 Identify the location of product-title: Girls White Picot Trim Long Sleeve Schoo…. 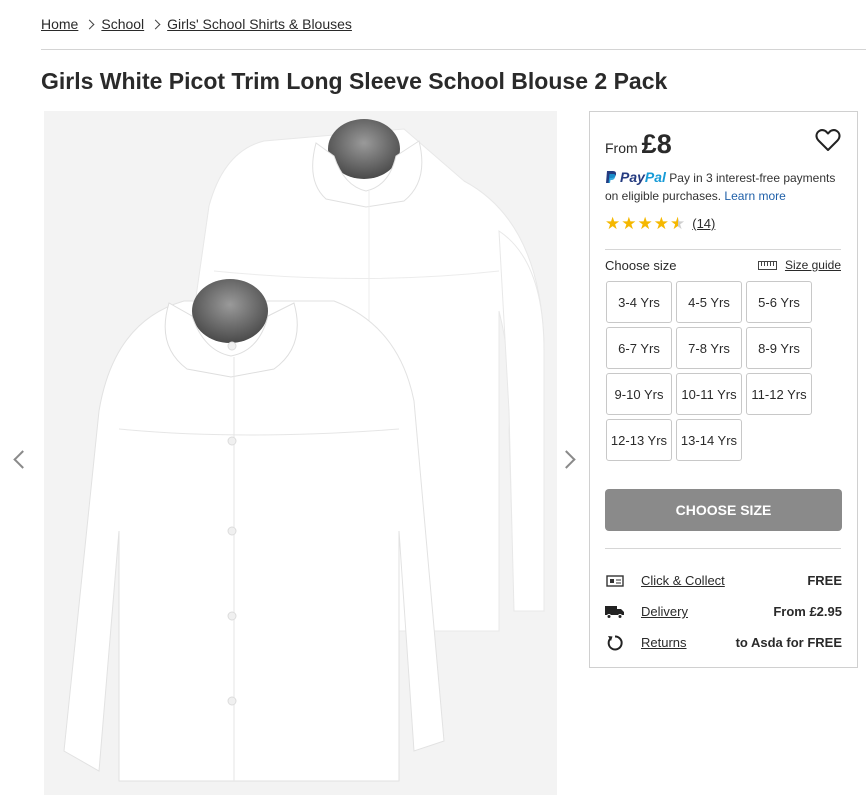
(354, 81).